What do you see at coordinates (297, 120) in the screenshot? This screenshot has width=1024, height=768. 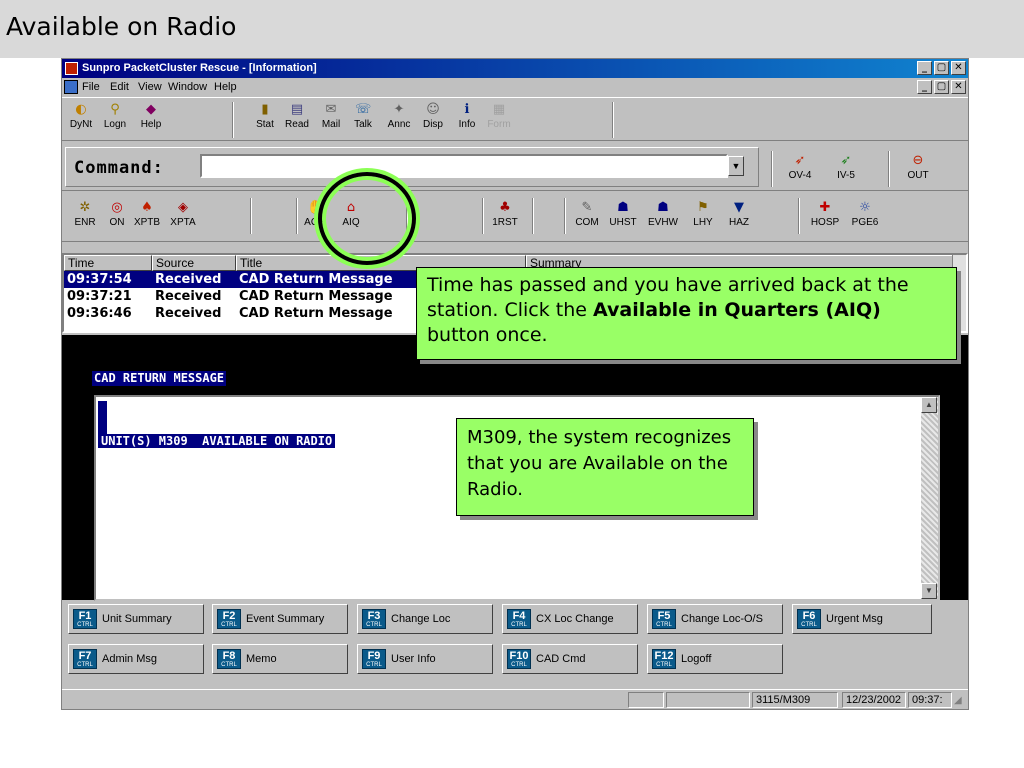 I see `toolbar1-read-button: ▤ Read` at bounding box center [297, 120].